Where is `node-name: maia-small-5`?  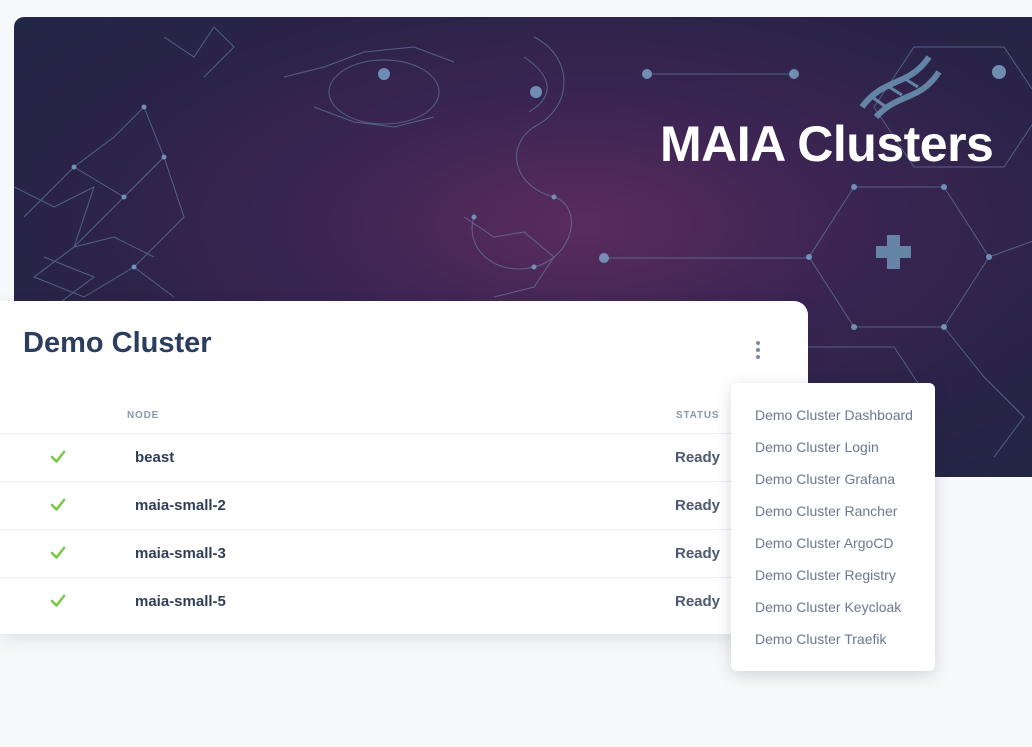 node-name: maia-small-5 is located at coordinates (180, 601).